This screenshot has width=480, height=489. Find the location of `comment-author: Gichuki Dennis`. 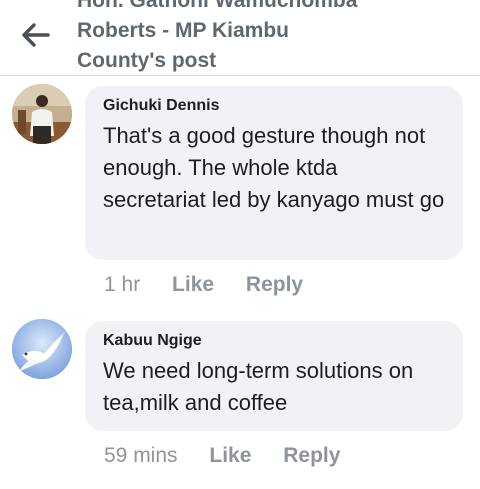

comment-author: Gichuki Dennis is located at coordinates (274, 106).